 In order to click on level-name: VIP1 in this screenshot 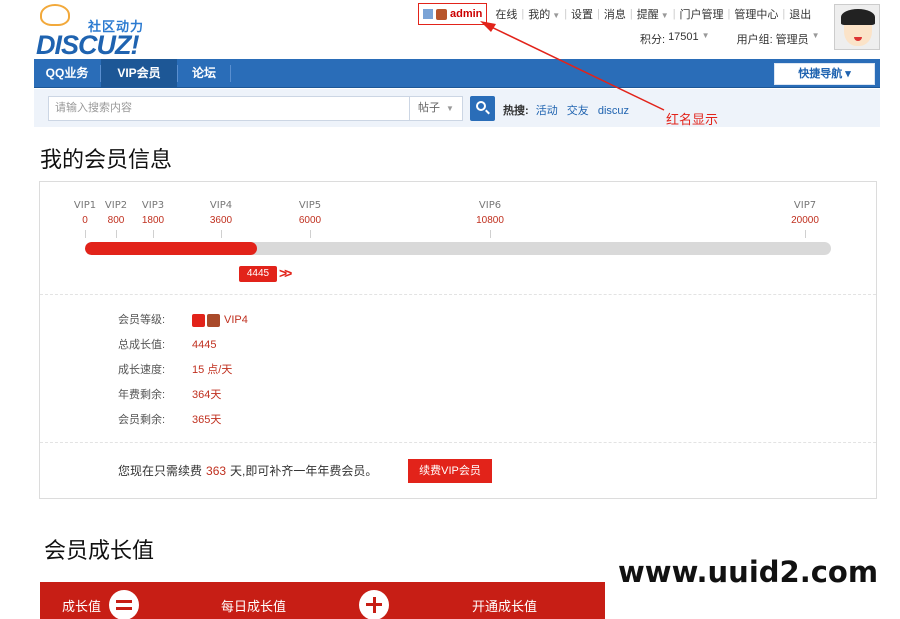, I will do `click(85, 205)`.